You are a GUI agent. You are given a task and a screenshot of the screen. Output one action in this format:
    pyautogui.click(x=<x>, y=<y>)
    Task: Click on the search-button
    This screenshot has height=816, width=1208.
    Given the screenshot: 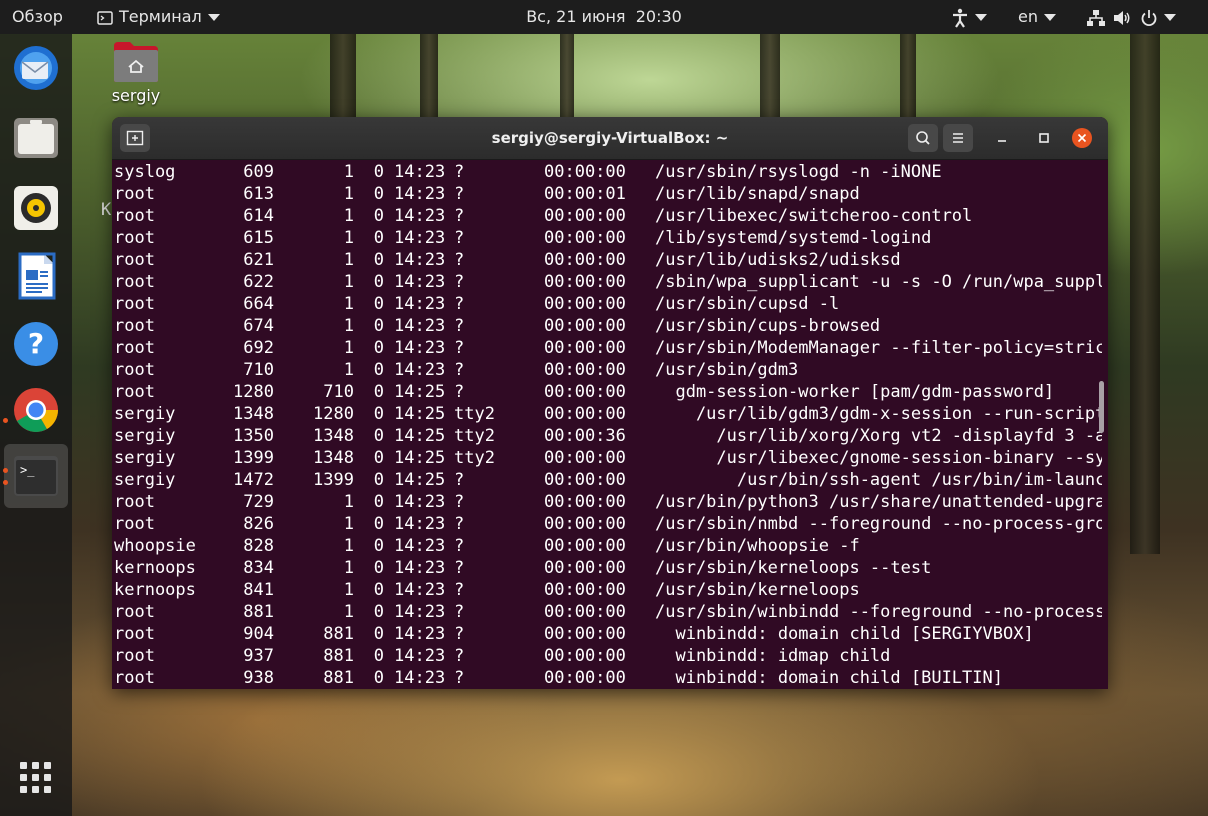 What is the action you would take?
    pyautogui.click(x=923, y=138)
    